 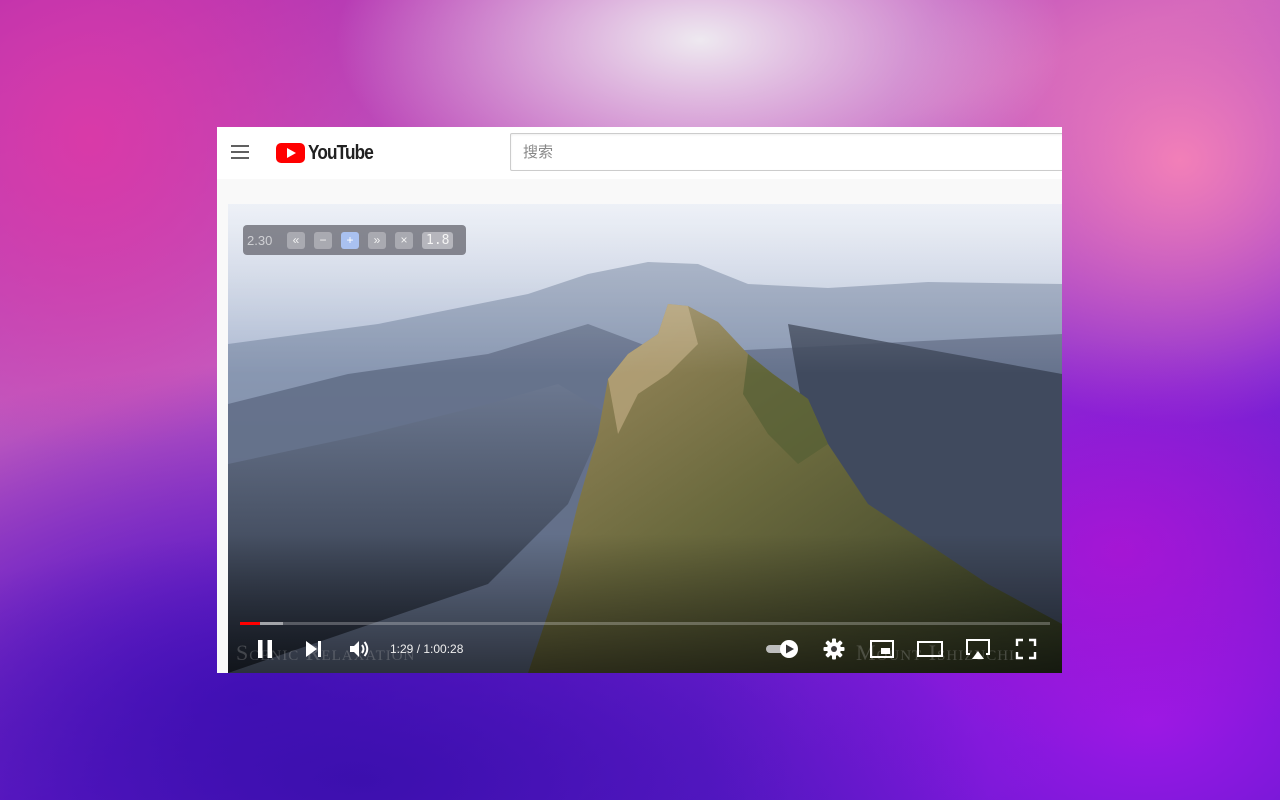 I want to click on fullscreen-icon, so click(x=1026, y=649).